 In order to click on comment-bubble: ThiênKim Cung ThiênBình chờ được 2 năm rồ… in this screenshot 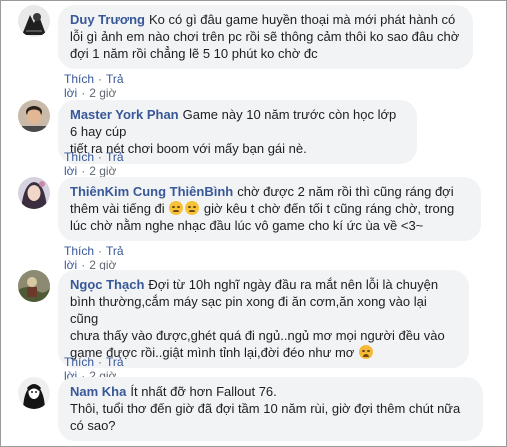, I will do `click(269, 209)`.